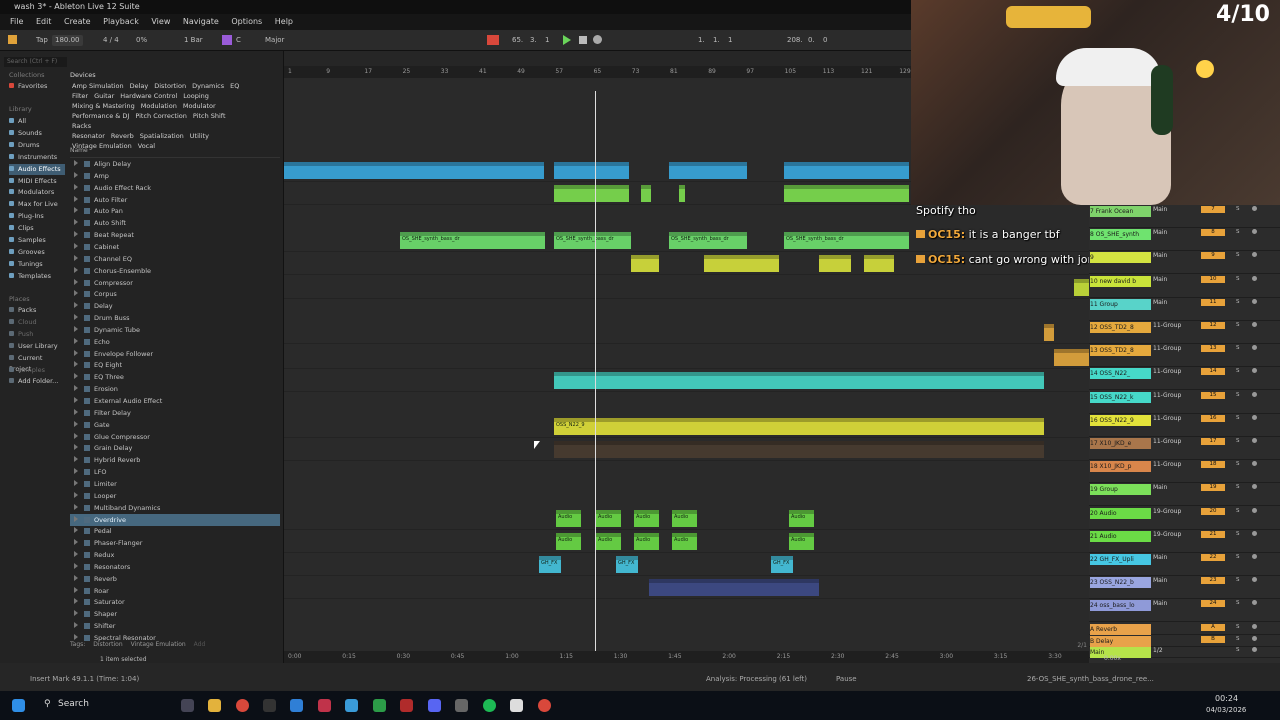 Image resolution: width=1280 pixels, height=720 pixels. What do you see at coordinates (686, 357) in the screenshot?
I see `track-lane` at bounding box center [686, 357].